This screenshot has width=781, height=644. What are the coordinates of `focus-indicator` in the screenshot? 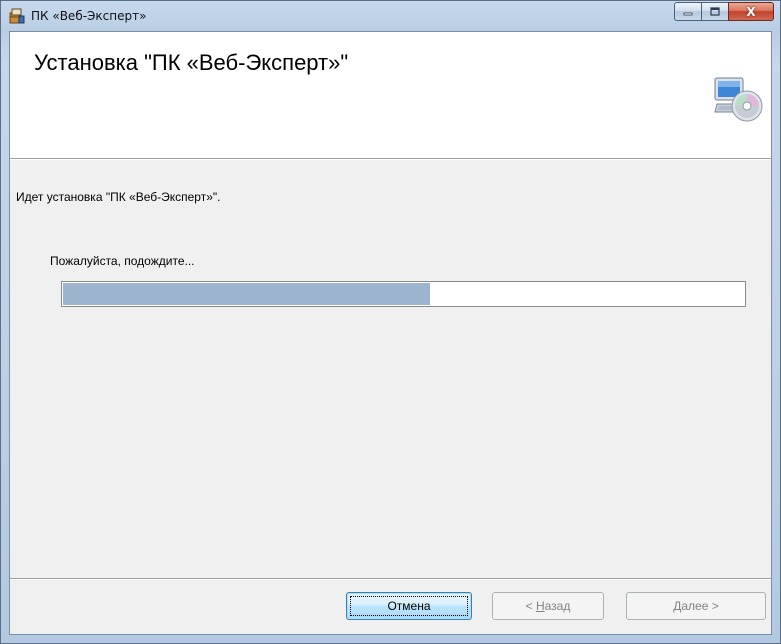 It's located at (409, 606).